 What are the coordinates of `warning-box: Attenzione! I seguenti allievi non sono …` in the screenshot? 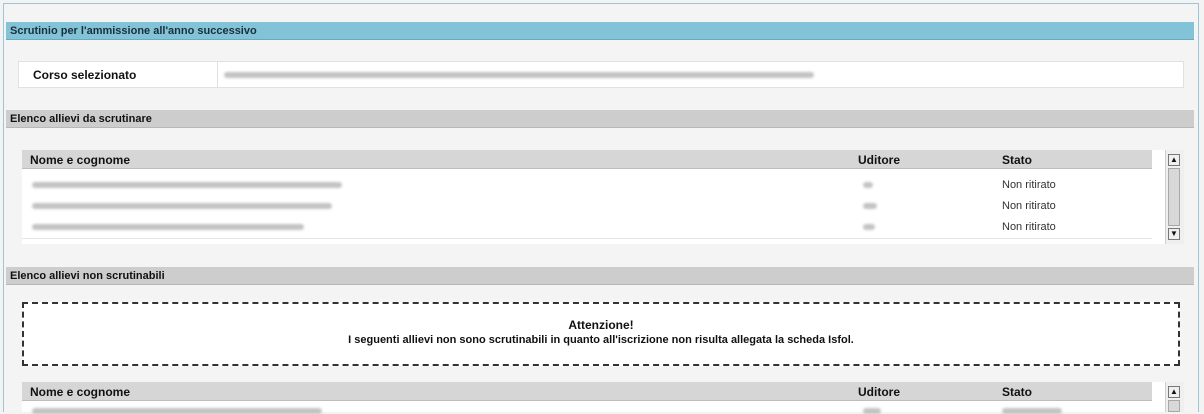 It's located at (601, 334).